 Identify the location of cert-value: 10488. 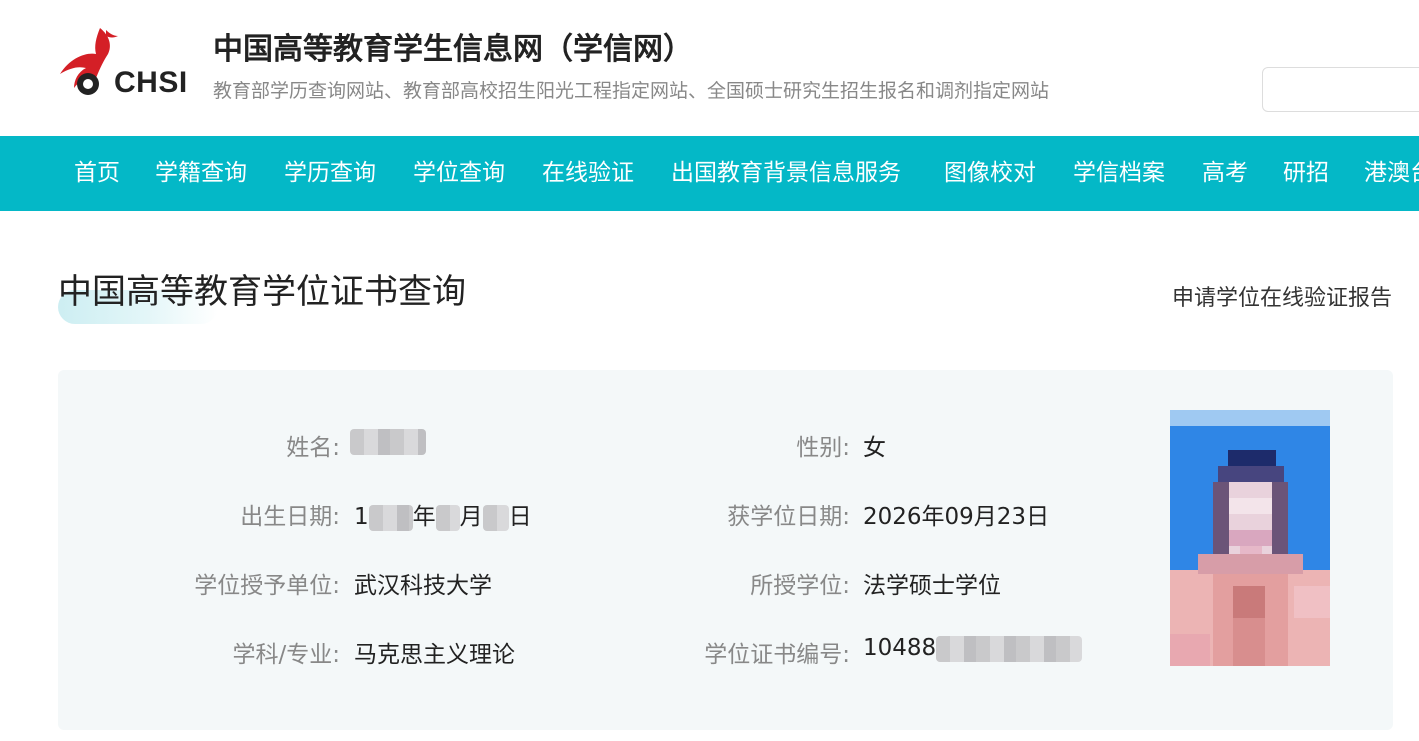
(973, 648).